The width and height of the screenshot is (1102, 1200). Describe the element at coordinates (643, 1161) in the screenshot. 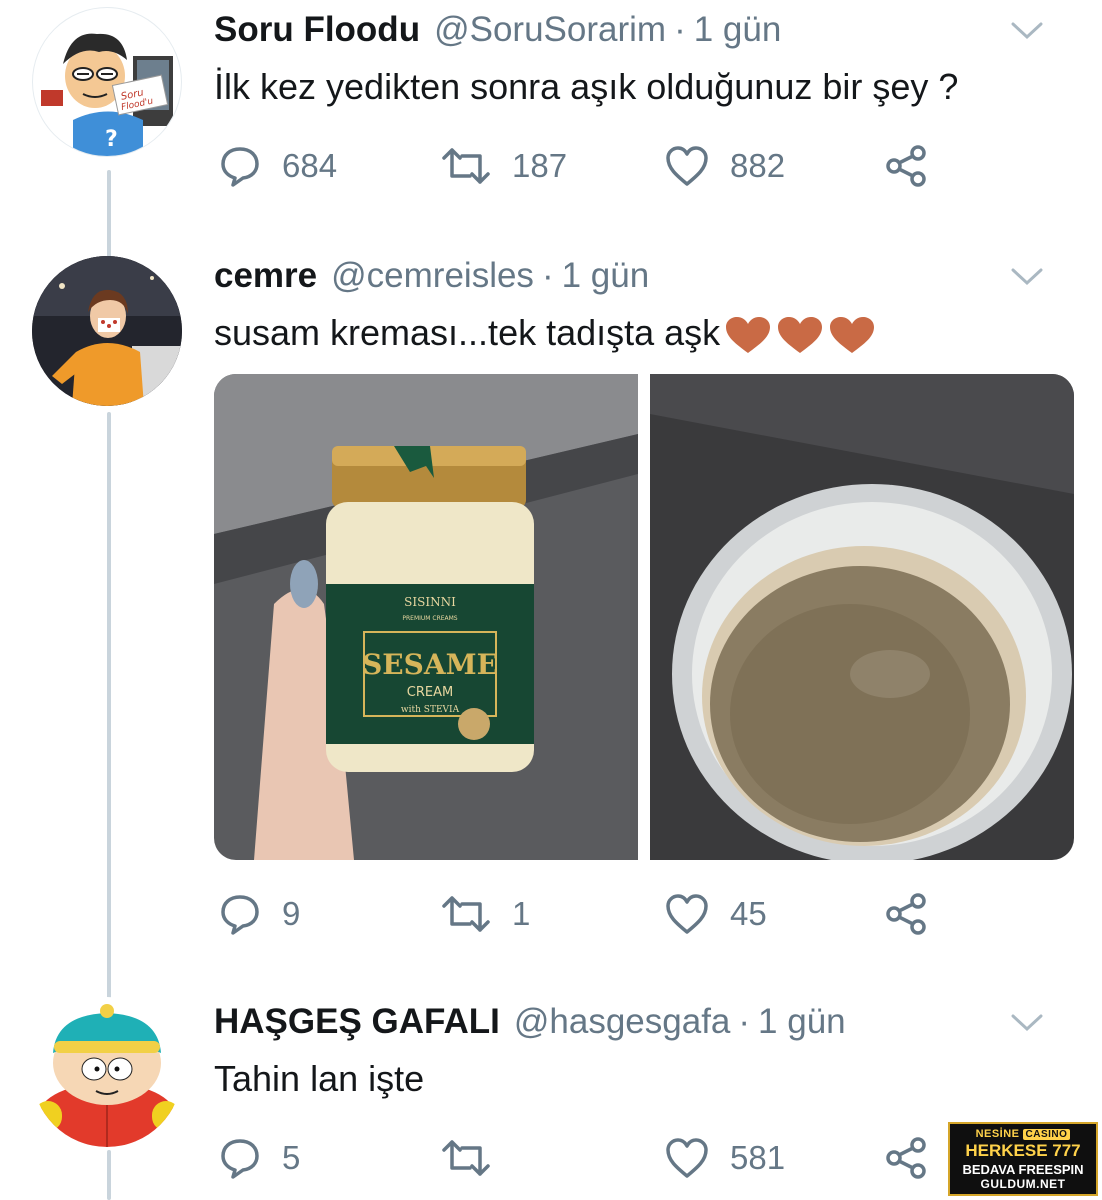

I see `tweet-actions: 5 581` at that location.